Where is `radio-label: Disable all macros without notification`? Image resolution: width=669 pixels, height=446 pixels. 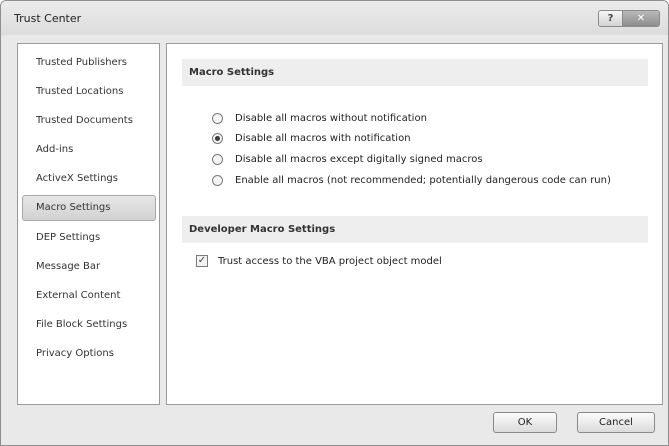 radio-label: Disable all macros without notification is located at coordinates (331, 118).